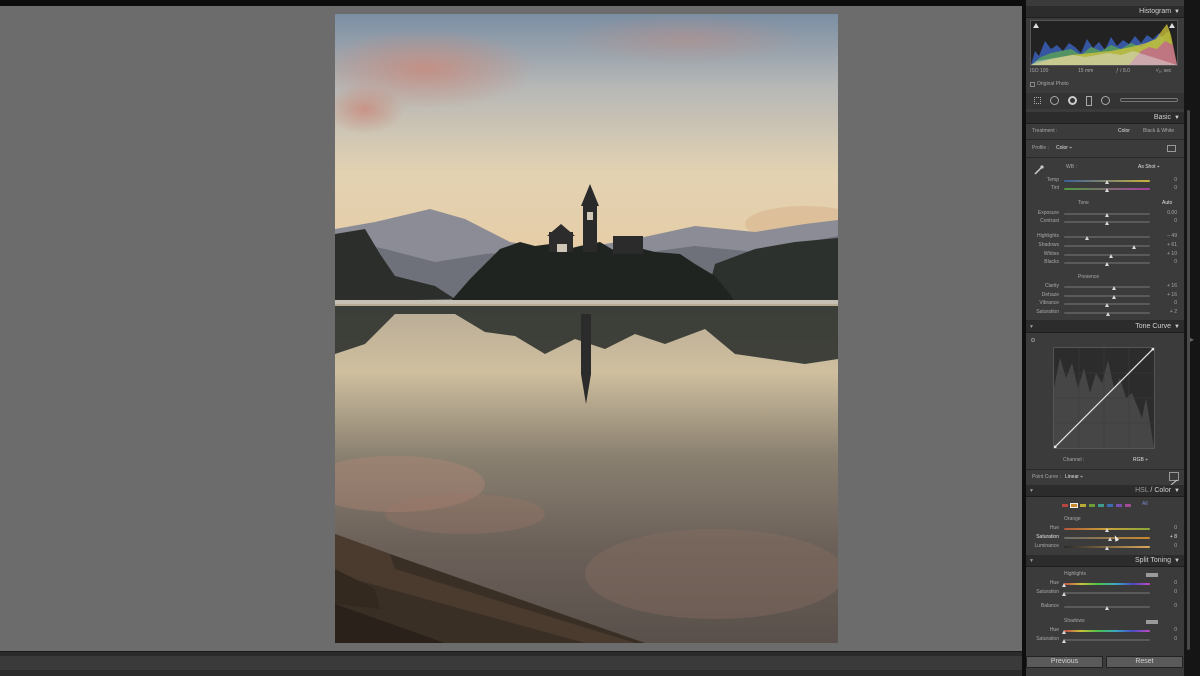  What do you see at coordinates (1037, 100) in the screenshot?
I see `crop-tool-icon` at bounding box center [1037, 100].